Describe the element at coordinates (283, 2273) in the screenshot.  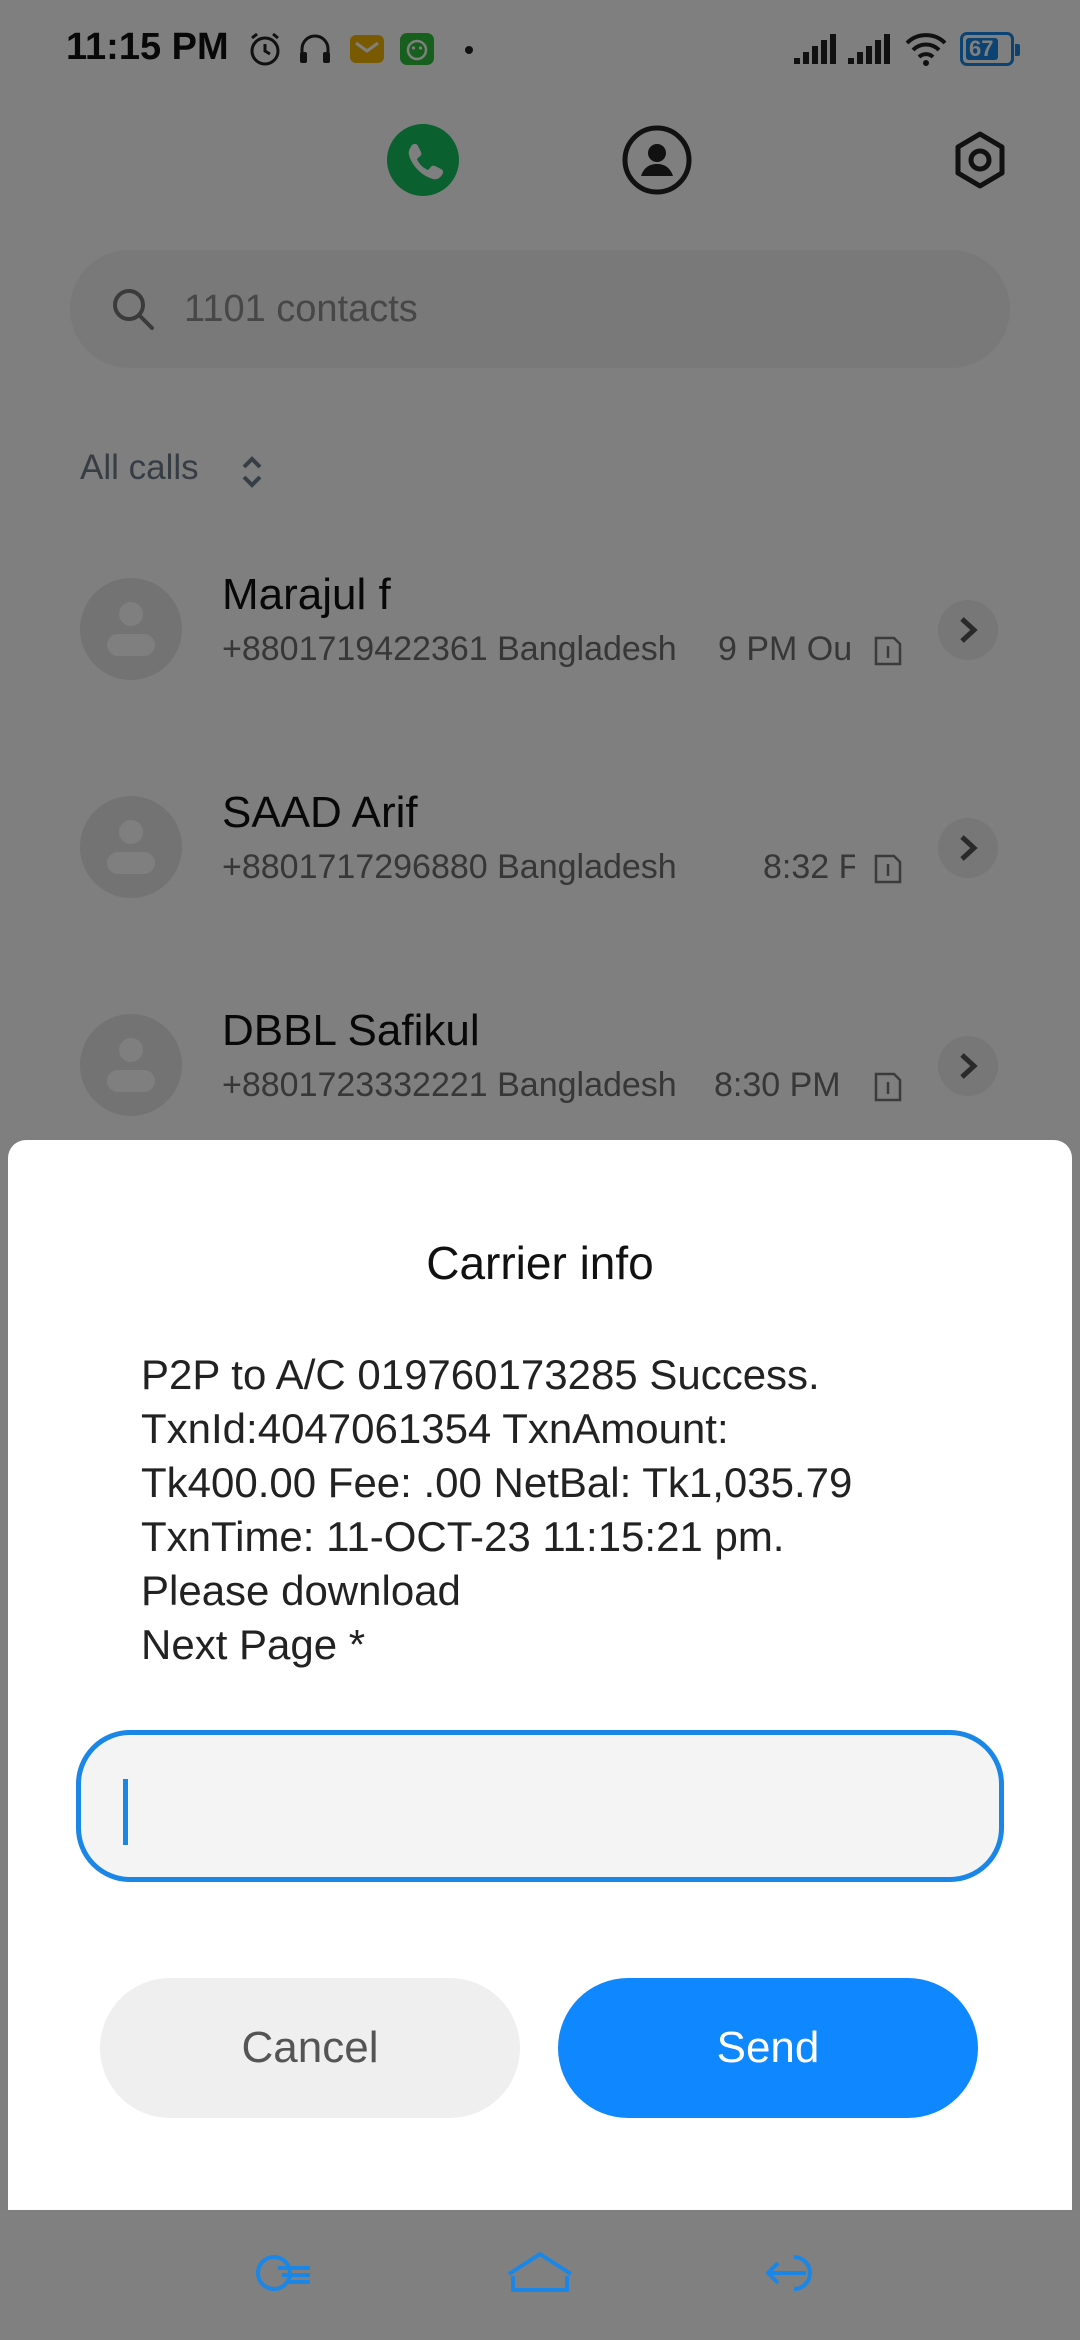
I see `recents-icon` at that location.